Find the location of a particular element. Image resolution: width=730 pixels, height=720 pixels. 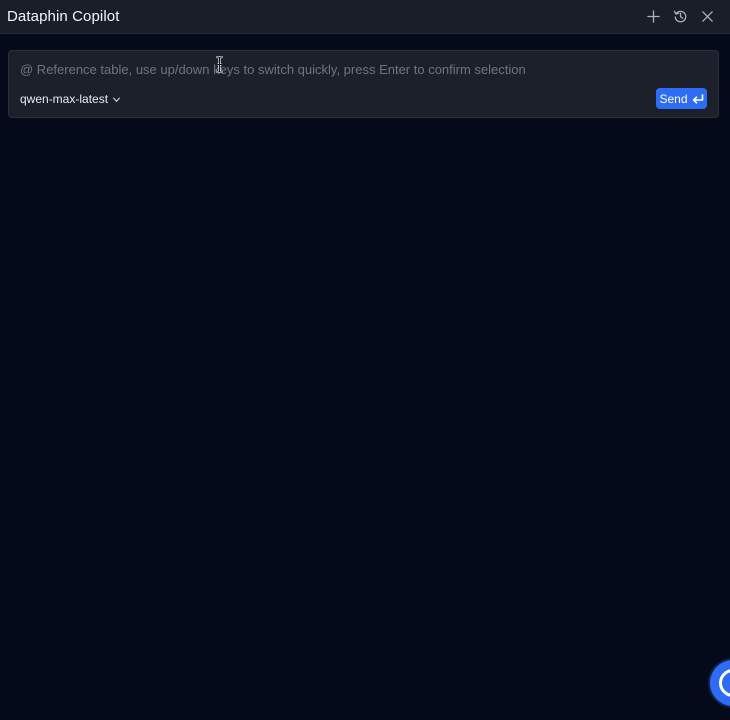

assistant-logo-icon is located at coordinates (724, 683).